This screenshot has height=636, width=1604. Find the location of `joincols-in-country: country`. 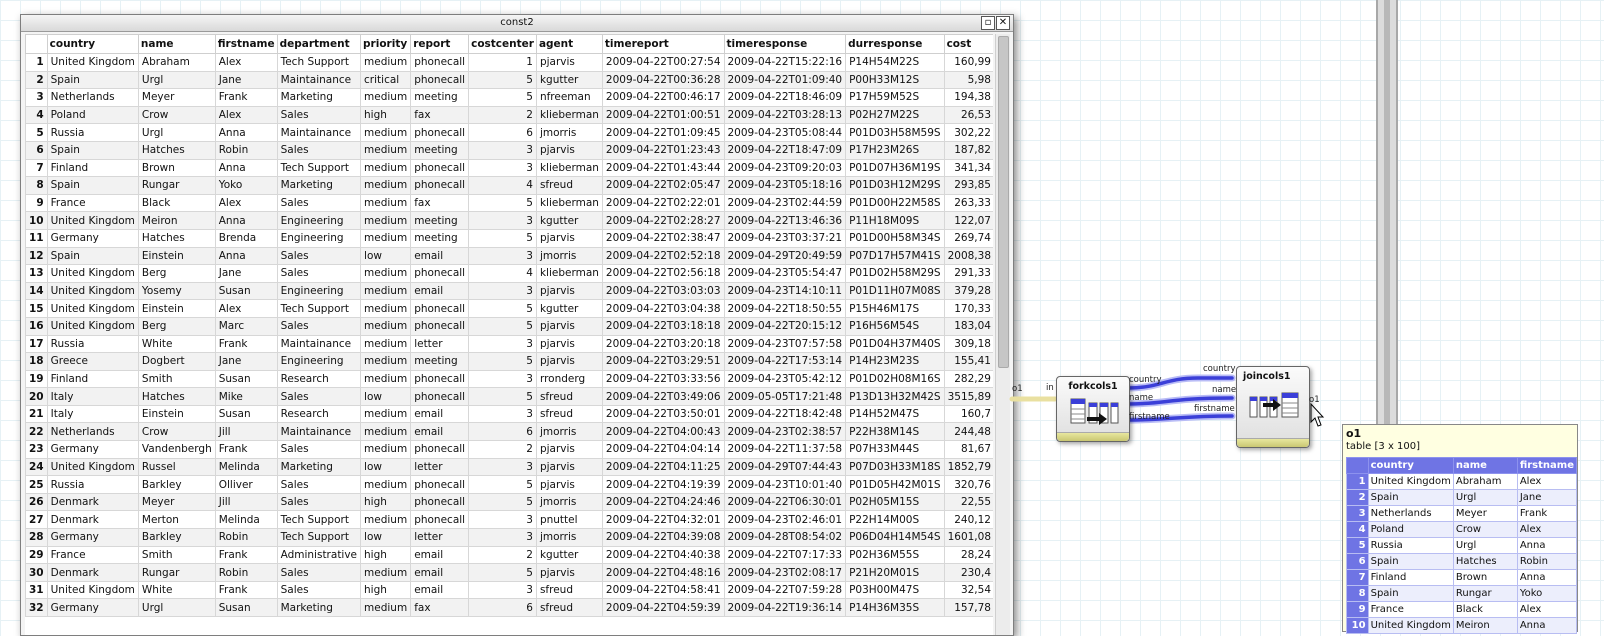

joincols-in-country: country is located at coordinates (1219, 369).